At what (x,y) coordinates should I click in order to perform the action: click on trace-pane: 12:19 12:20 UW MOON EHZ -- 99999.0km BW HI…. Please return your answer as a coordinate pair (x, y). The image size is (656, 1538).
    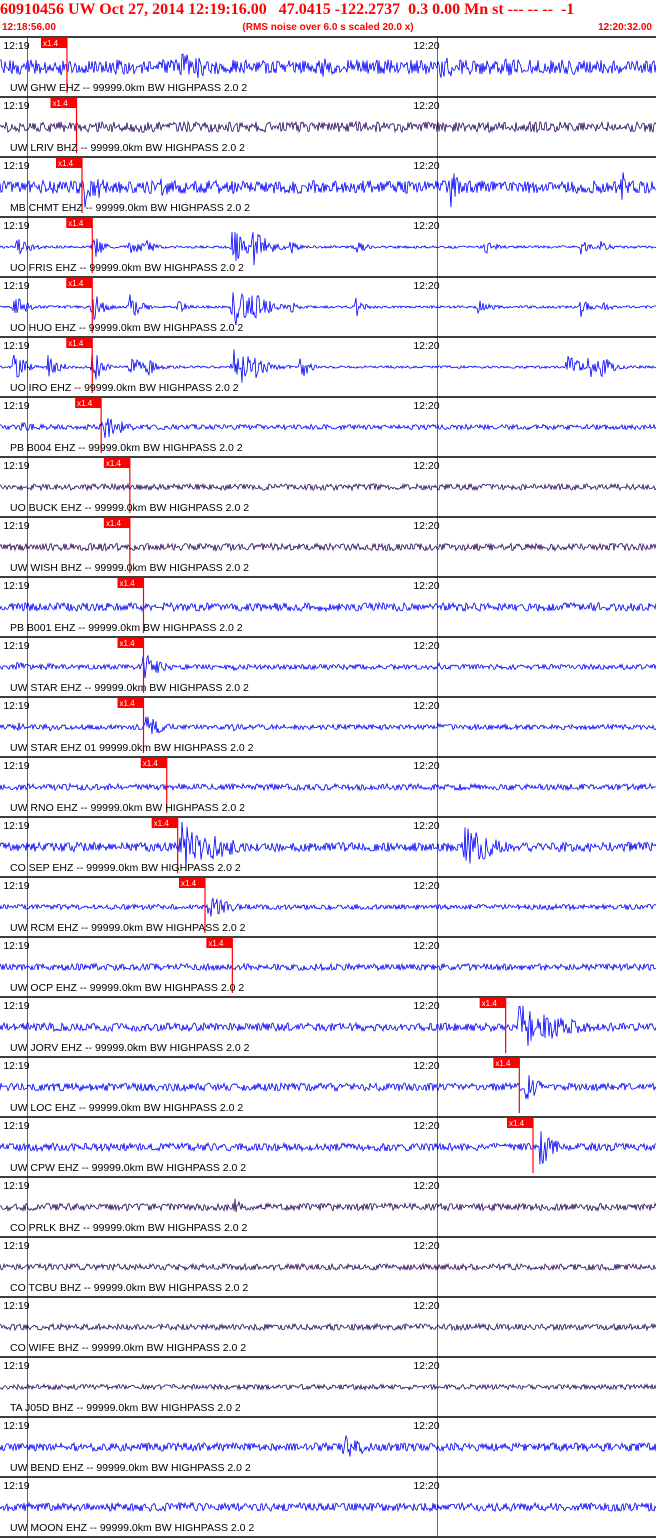
    Looking at the image, I should click on (328, 1506).